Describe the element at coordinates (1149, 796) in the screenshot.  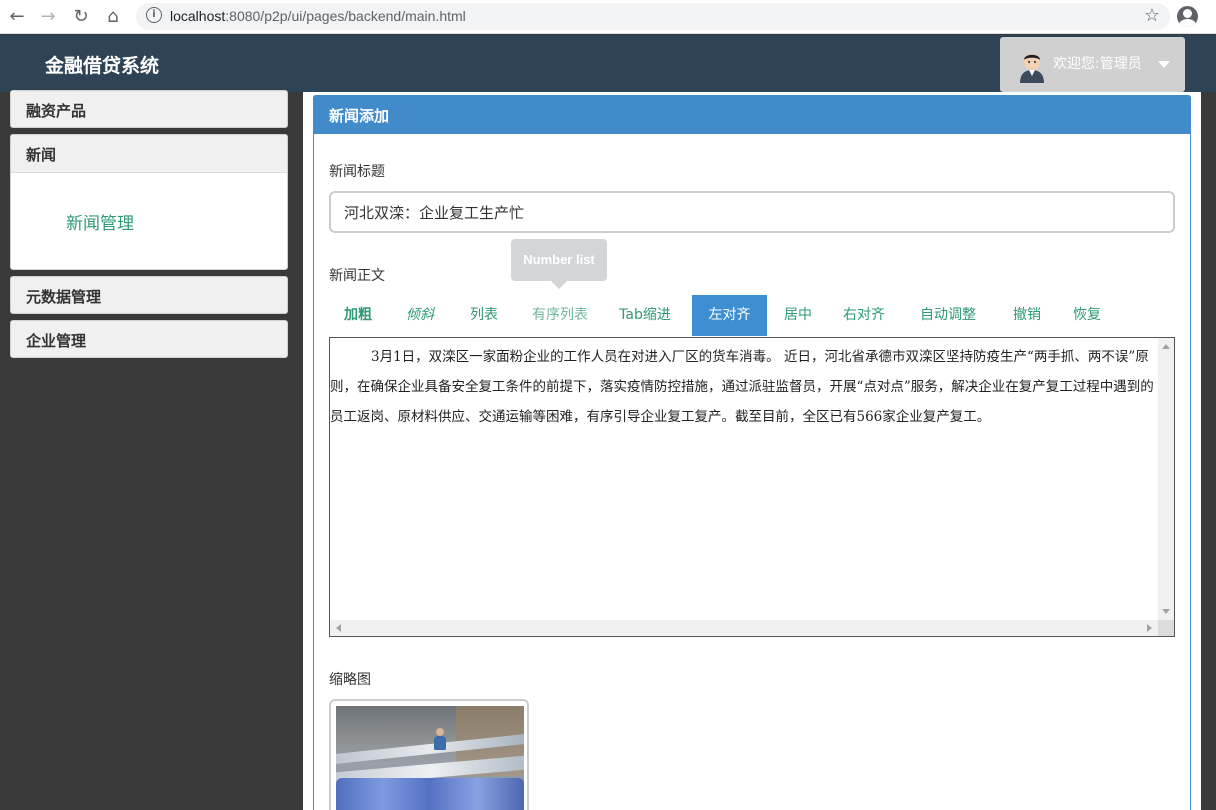
I see `watermark: @51CTO博客` at that location.